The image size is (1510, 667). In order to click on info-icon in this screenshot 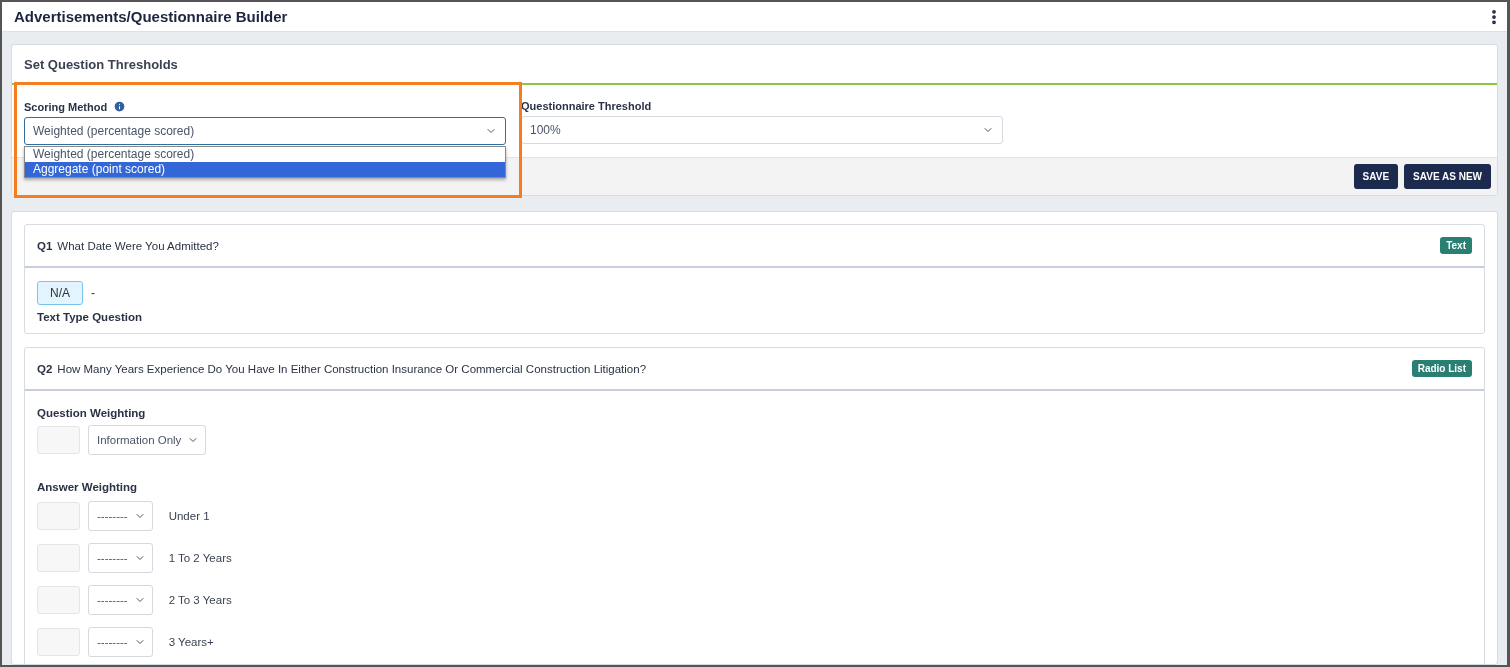, I will do `click(120, 106)`.